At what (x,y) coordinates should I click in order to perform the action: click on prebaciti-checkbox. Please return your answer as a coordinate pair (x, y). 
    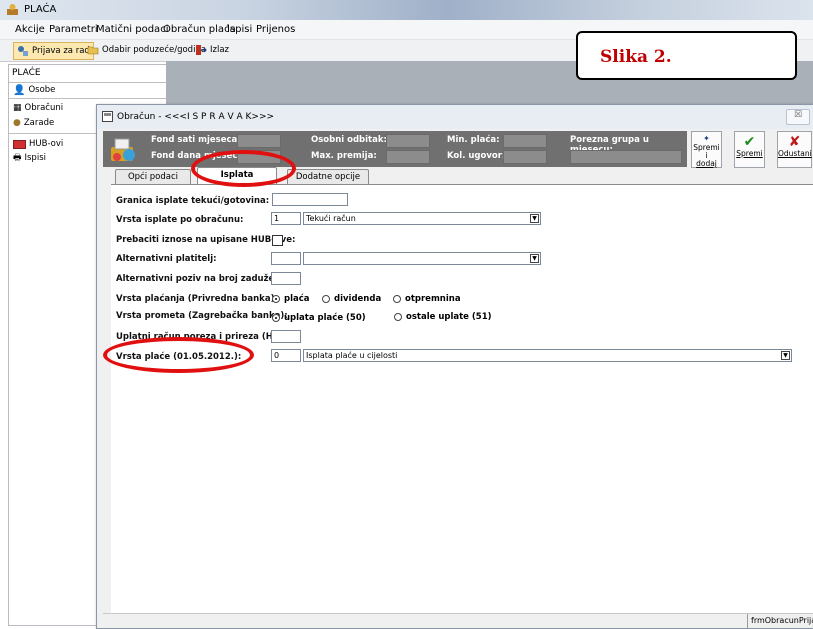
    Looking at the image, I should click on (277, 240).